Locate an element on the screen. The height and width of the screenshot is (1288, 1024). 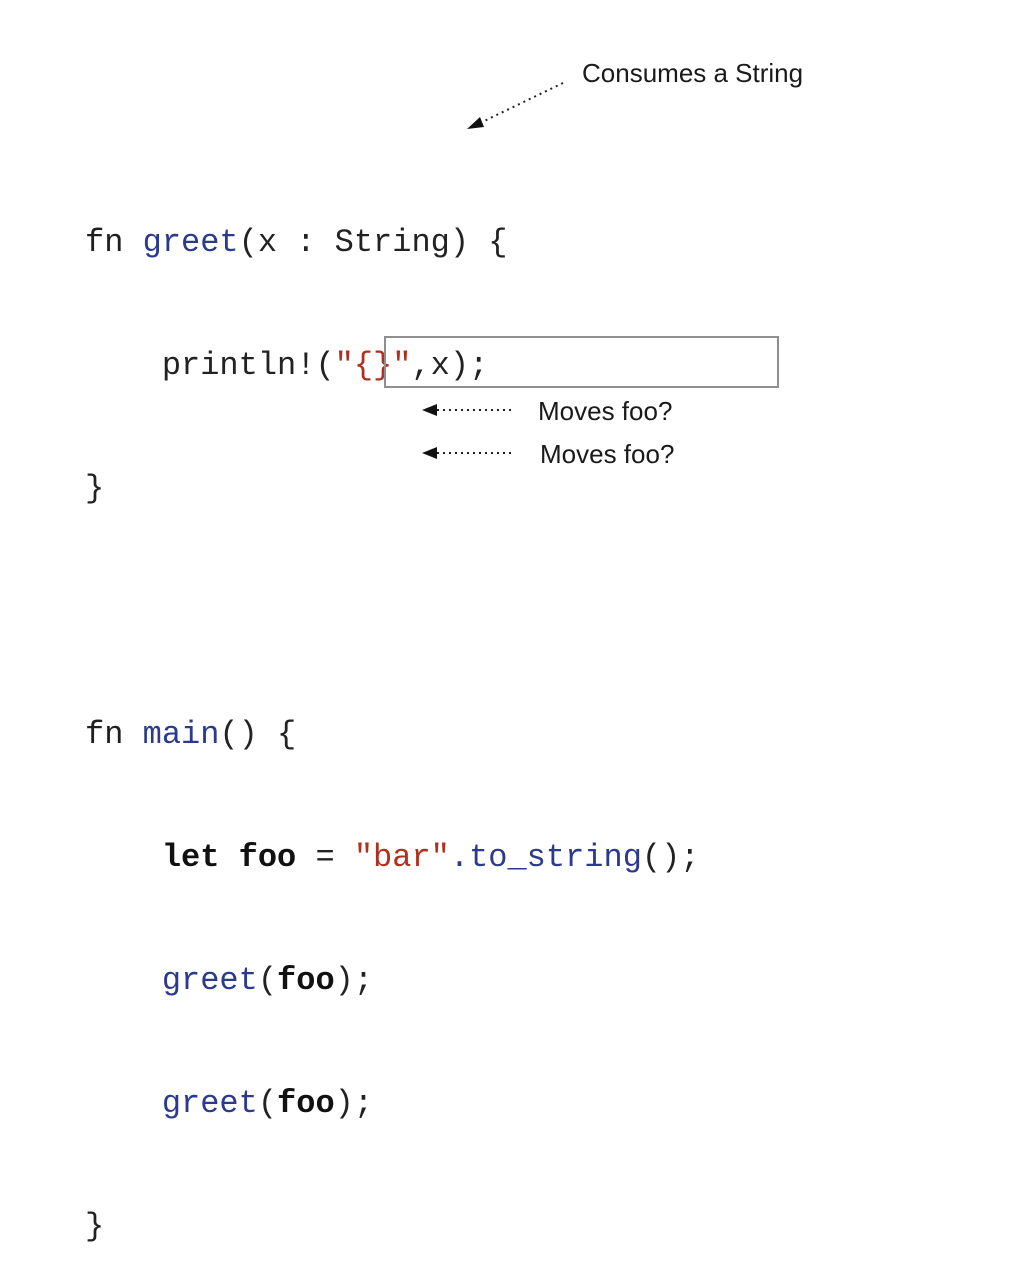
greet-call-line-2: greet(foo); is located at coordinates (392, 1103).